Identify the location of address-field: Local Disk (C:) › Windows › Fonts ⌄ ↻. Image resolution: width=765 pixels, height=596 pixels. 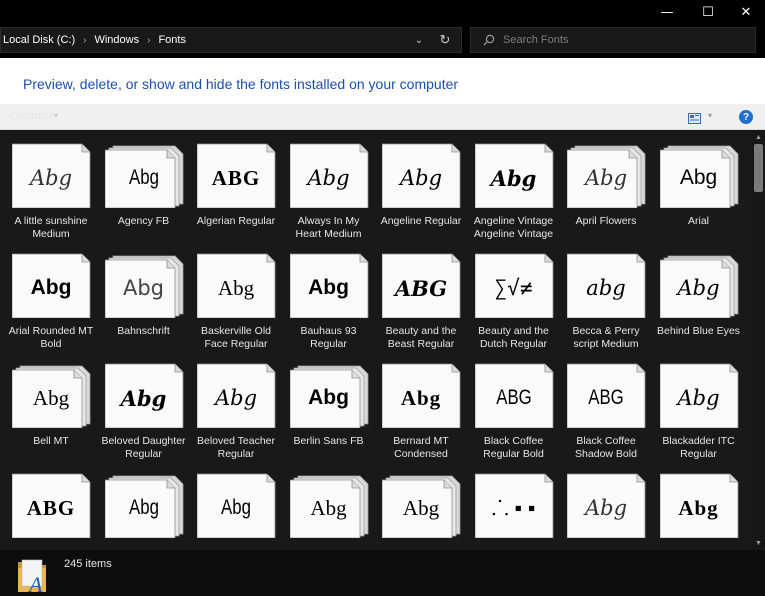
(231, 40).